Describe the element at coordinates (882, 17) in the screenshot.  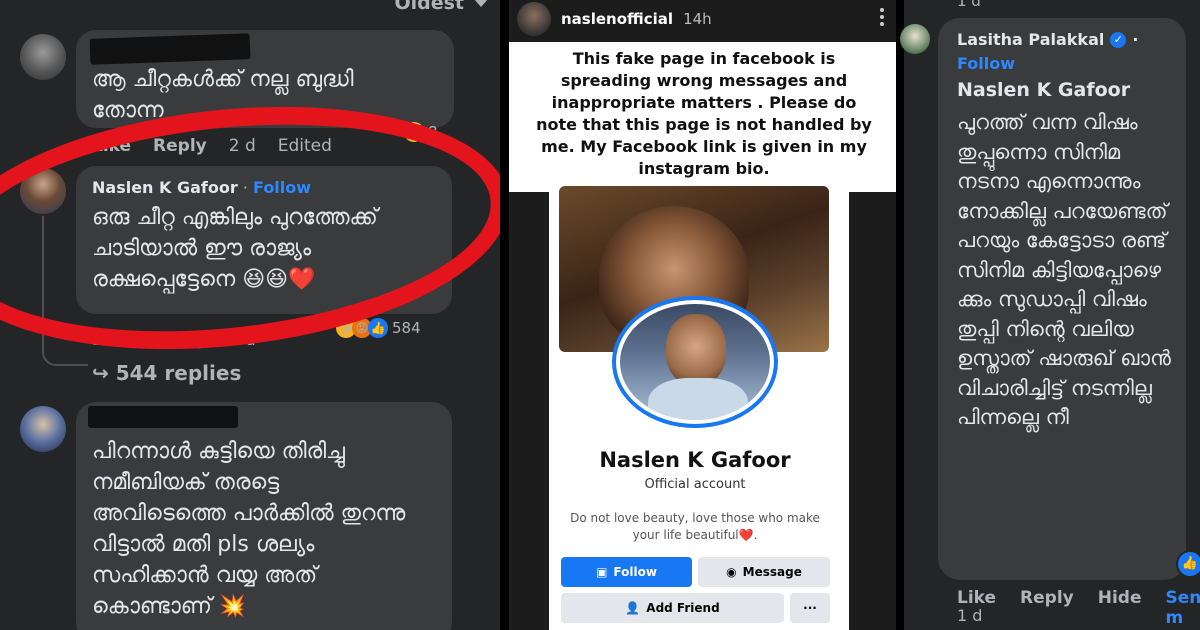
I see `more-options-icon` at that location.